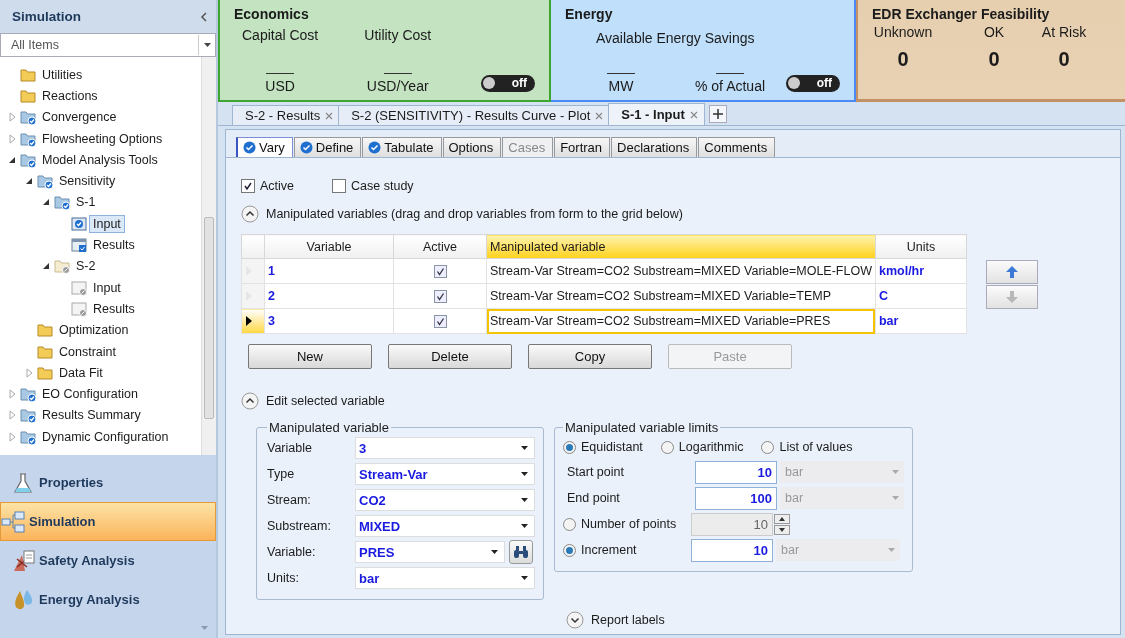 Image resolution: width=1125 pixels, height=638 pixels. What do you see at coordinates (1064, 32) in the screenshot?
I see `count-label: At Risk` at bounding box center [1064, 32].